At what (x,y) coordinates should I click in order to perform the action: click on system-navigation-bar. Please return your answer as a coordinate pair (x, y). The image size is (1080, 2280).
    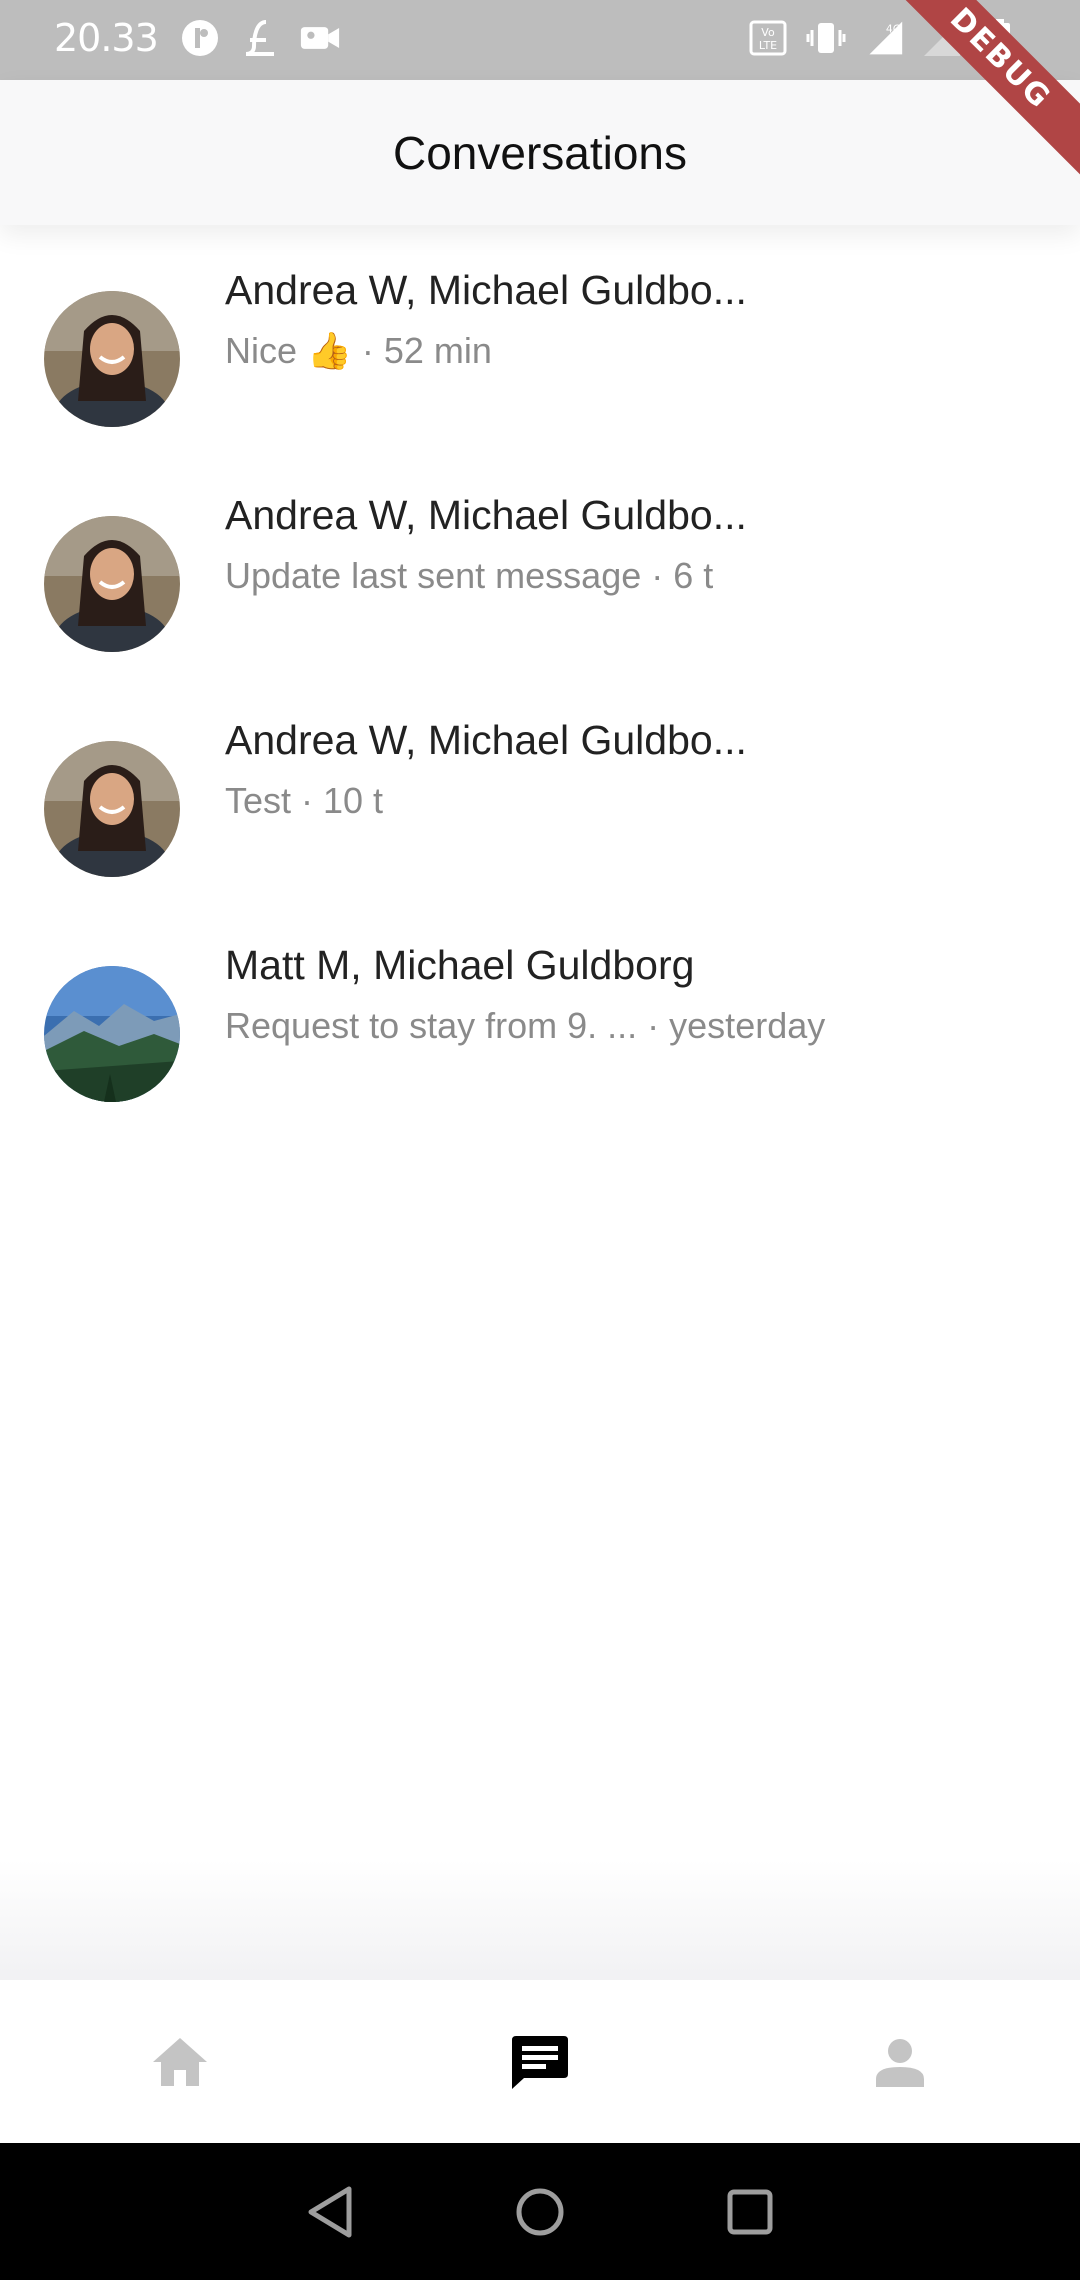
    Looking at the image, I should click on (540, 2211).